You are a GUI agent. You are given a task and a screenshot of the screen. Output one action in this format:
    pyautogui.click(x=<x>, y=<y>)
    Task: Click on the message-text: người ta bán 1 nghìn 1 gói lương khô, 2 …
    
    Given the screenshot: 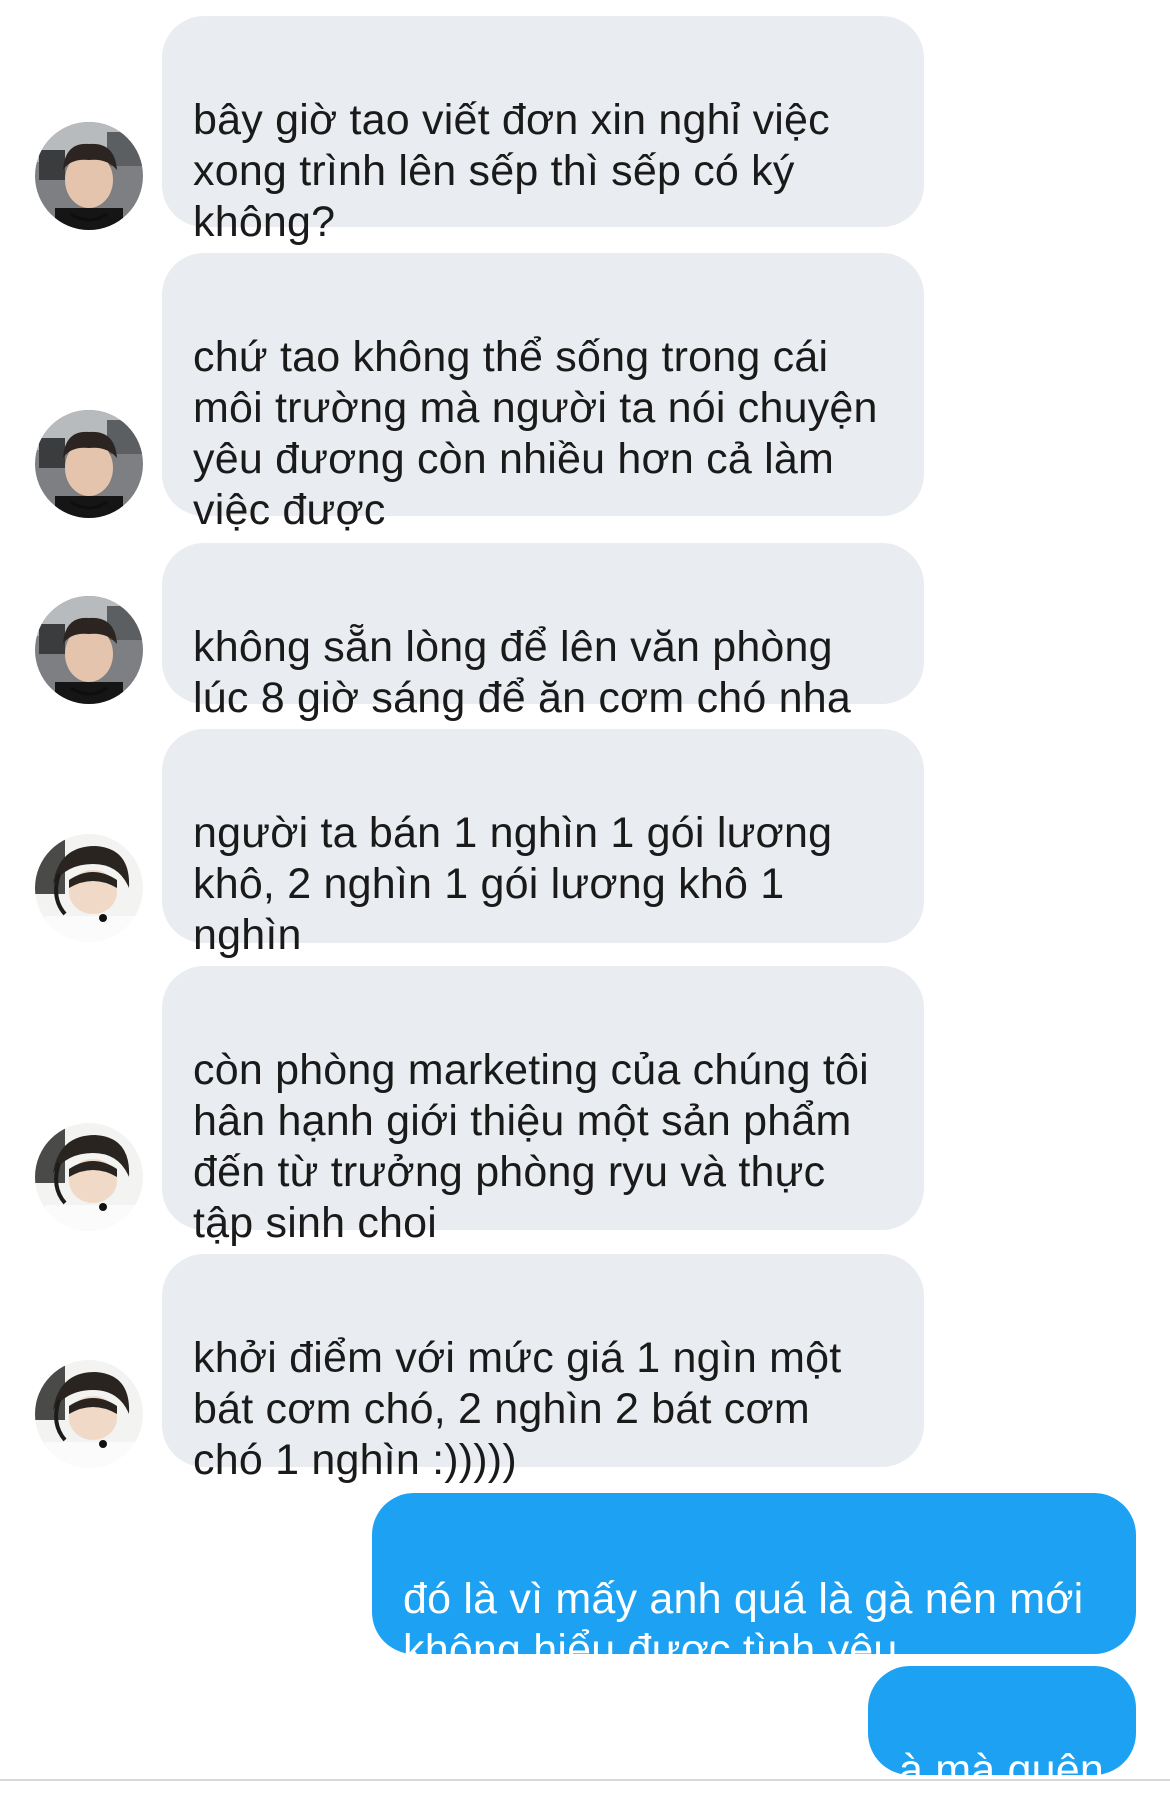 What is the action you would take?
    pyautogui.click(x=513, y=884)
    